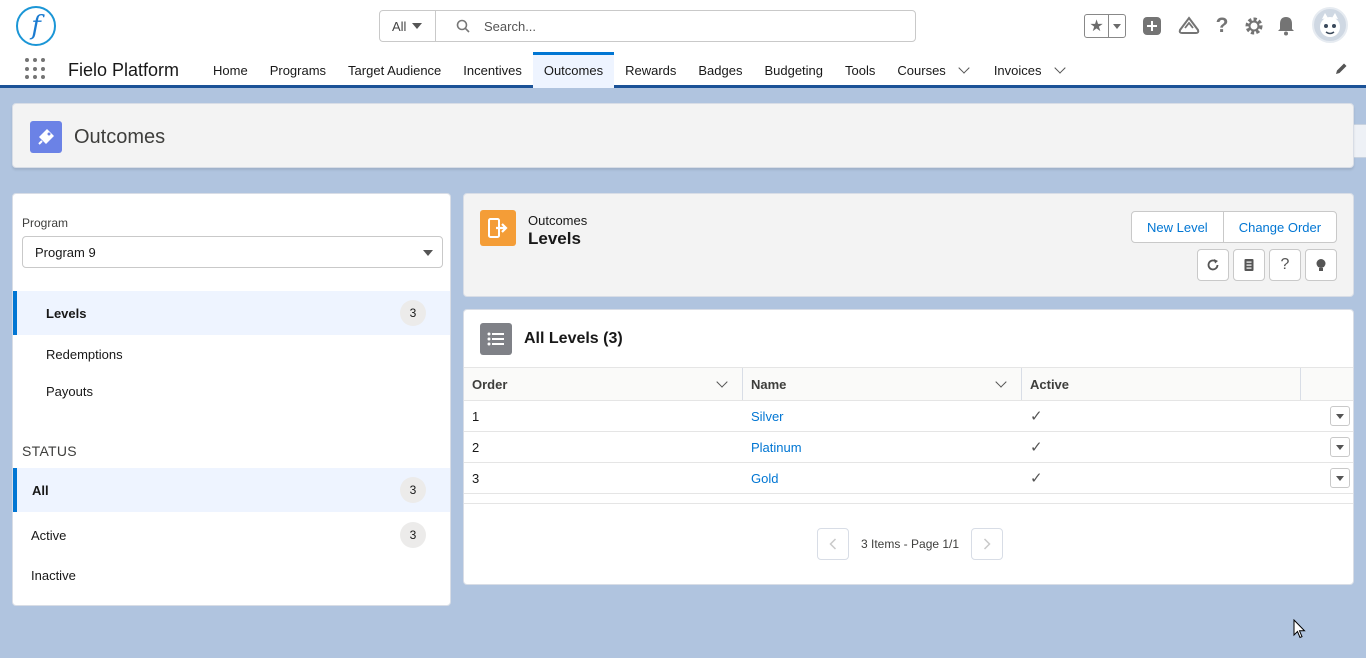 The height and width of the screenshot is (658, 1366). What do you see at coordinates (908, 478) in the screenshot?
I see `table-row: 3 Gold ✓` at bounding box center [908, 478].